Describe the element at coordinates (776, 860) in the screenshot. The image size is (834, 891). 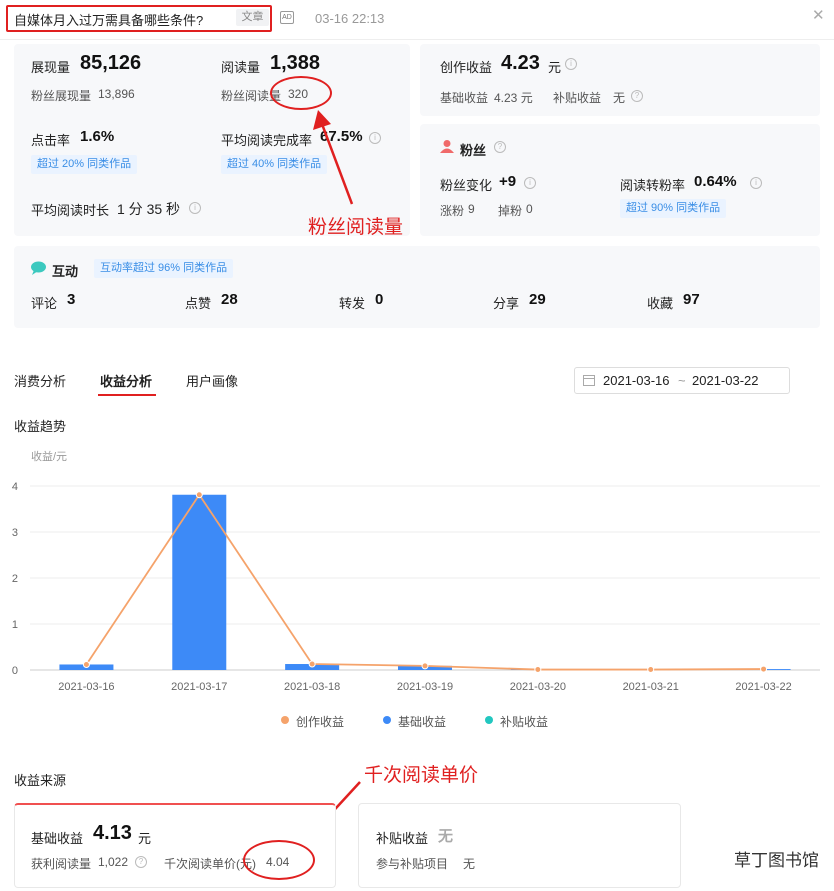
I see `watermark: 草丁图书馆` at that location.